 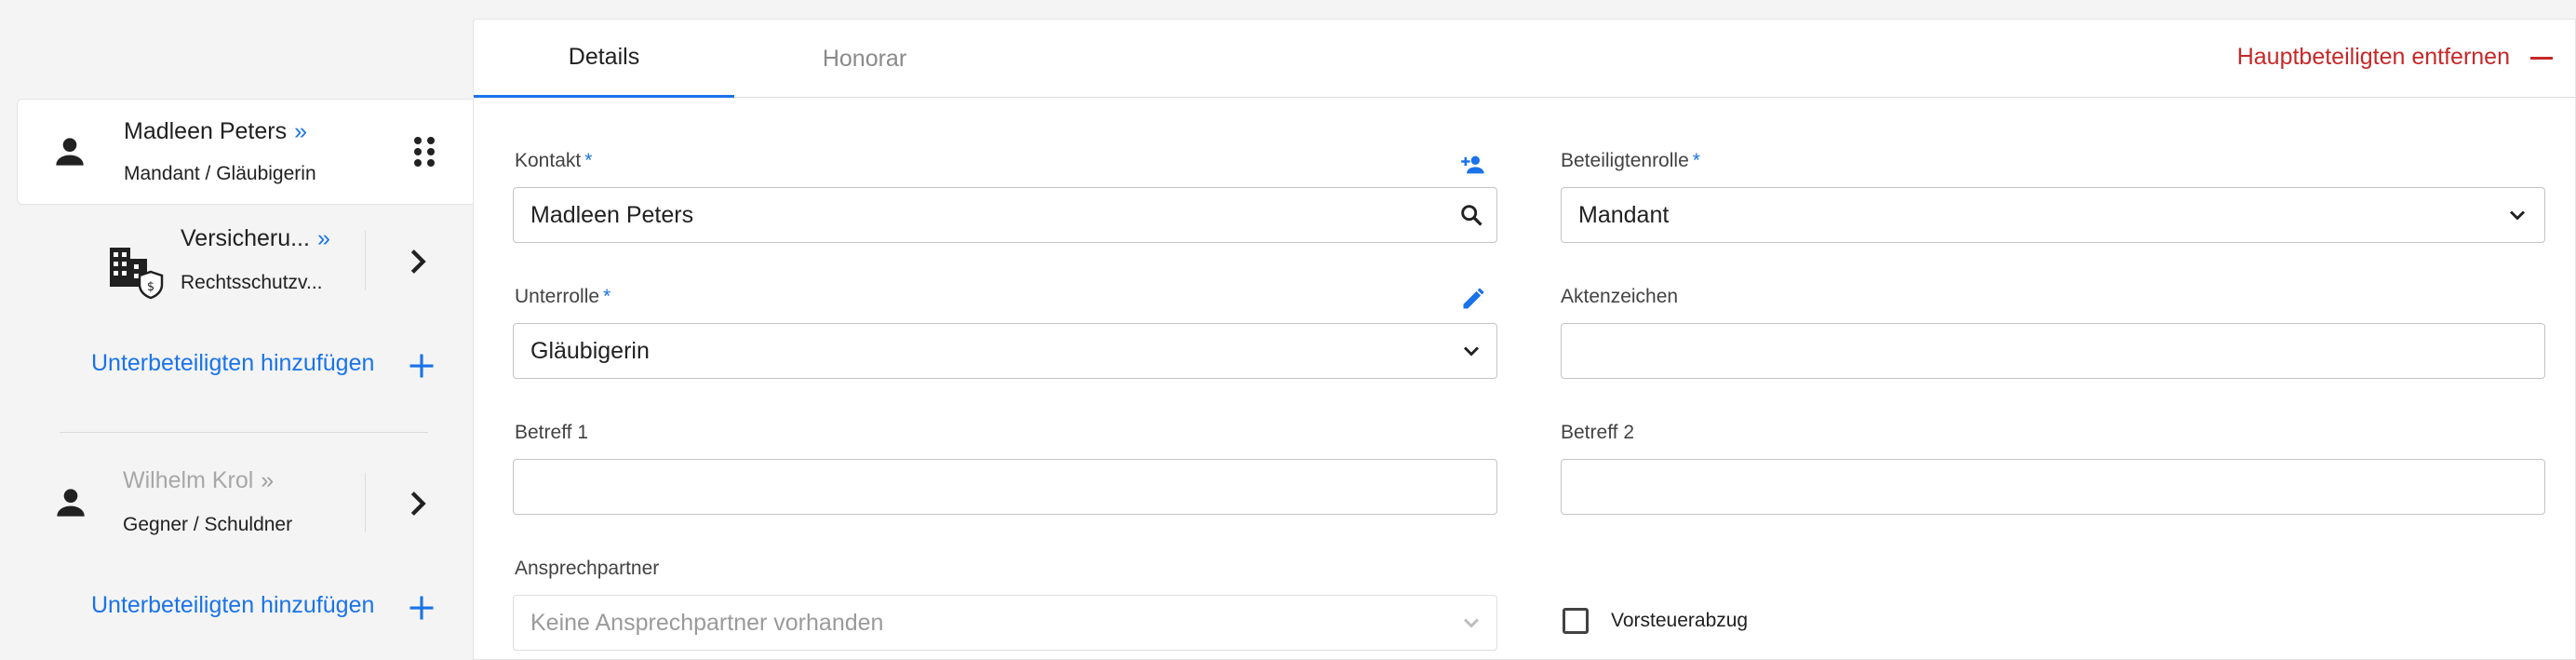 I want to click on add-sub-party-link-2: Unterbeteiligten hinzufügen, so click(x=232, y=605).